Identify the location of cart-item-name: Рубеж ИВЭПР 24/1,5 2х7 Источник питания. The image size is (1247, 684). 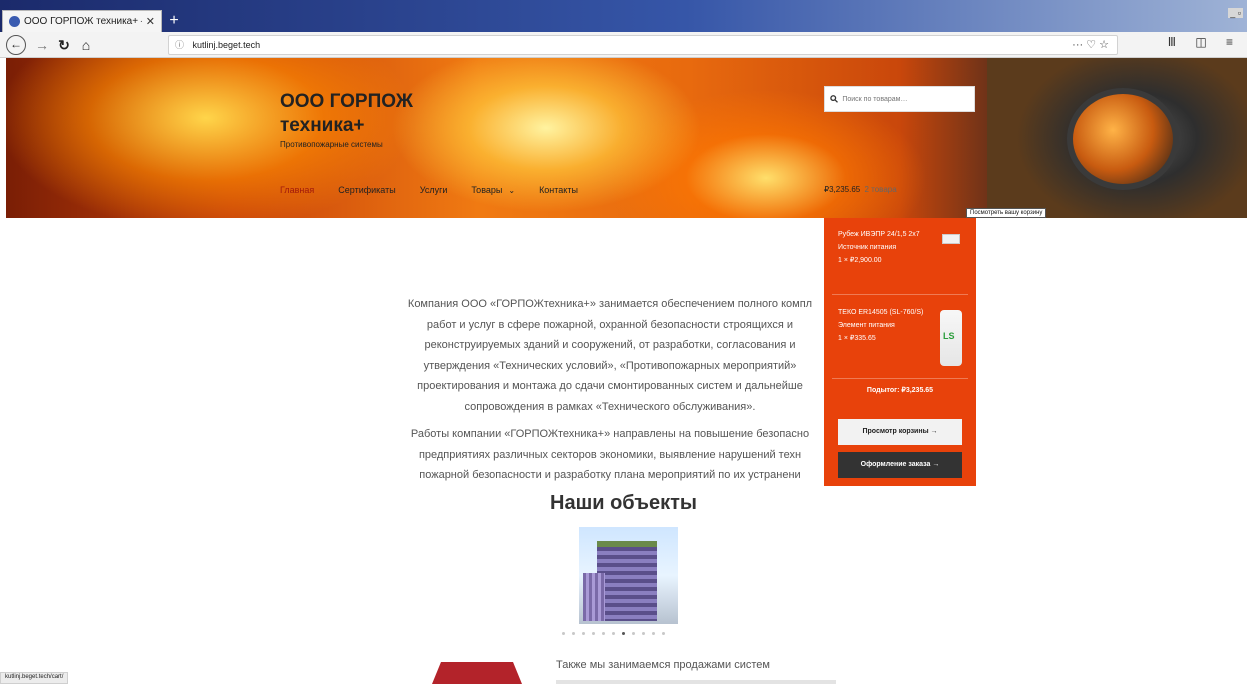
(883, 241).